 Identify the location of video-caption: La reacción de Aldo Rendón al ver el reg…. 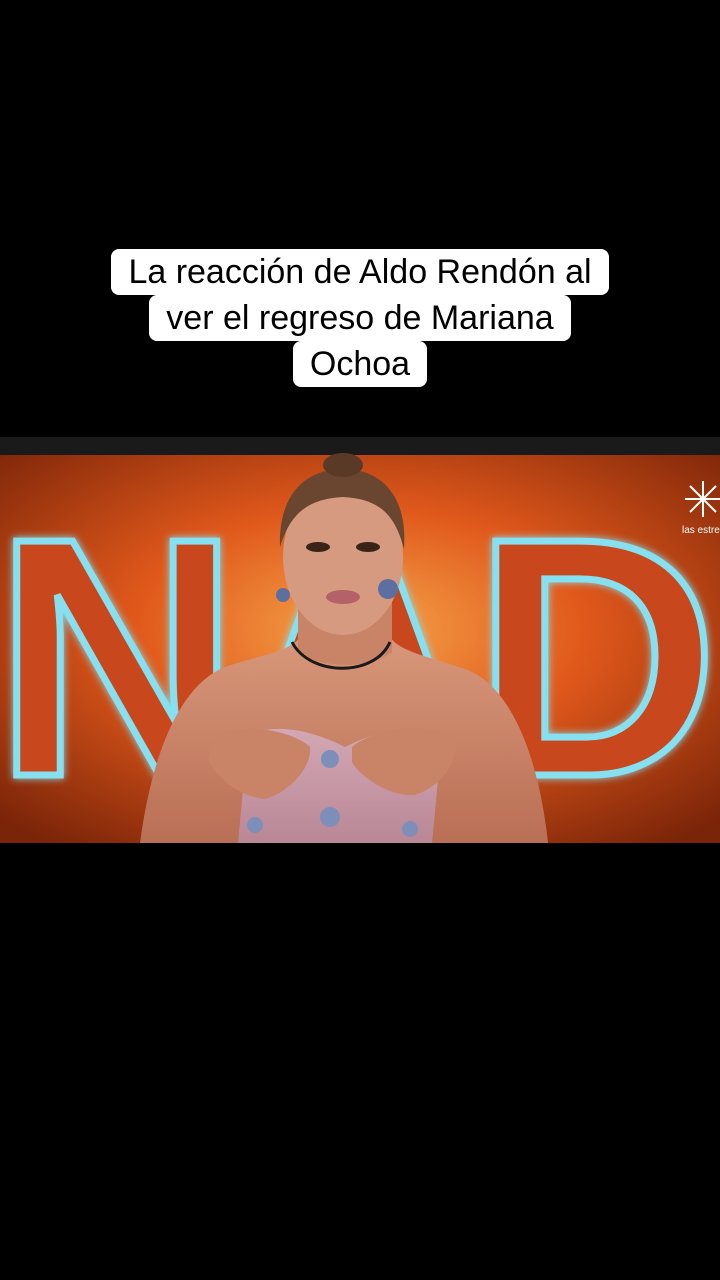
(360, 318).